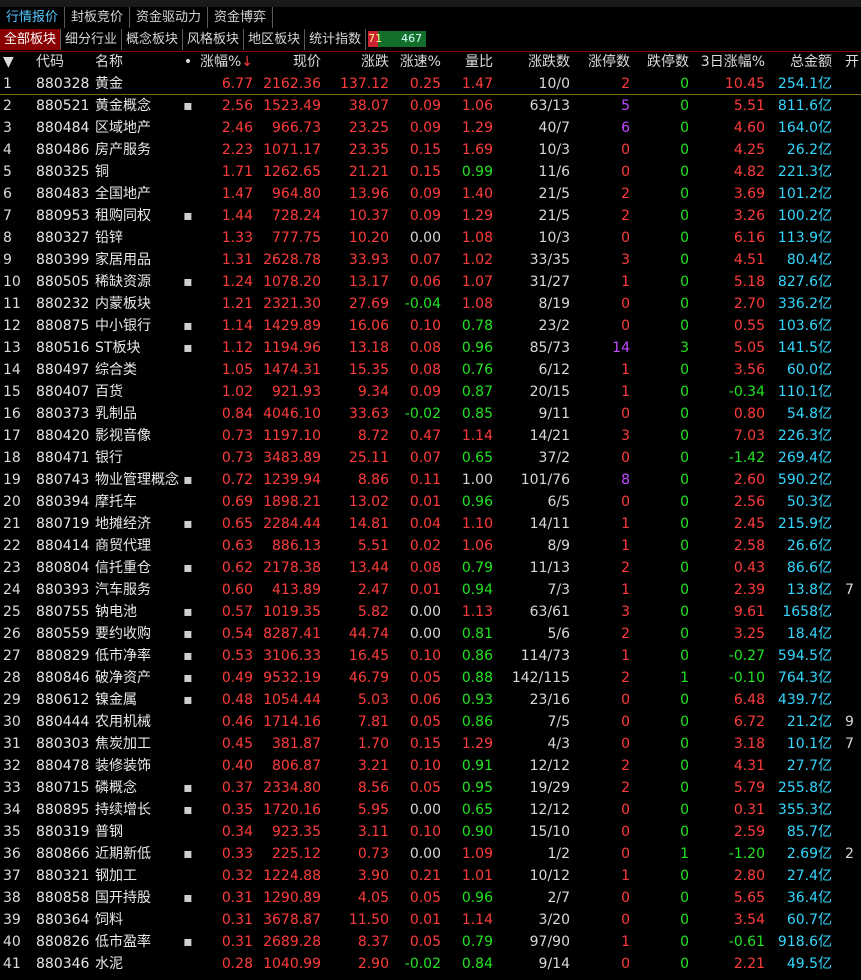 The height and width of the screenshot is (980, 861). Describe the element at coordinates (602, 62) in the screenshot. I see `col-limit-up: 涨停数` at that location.